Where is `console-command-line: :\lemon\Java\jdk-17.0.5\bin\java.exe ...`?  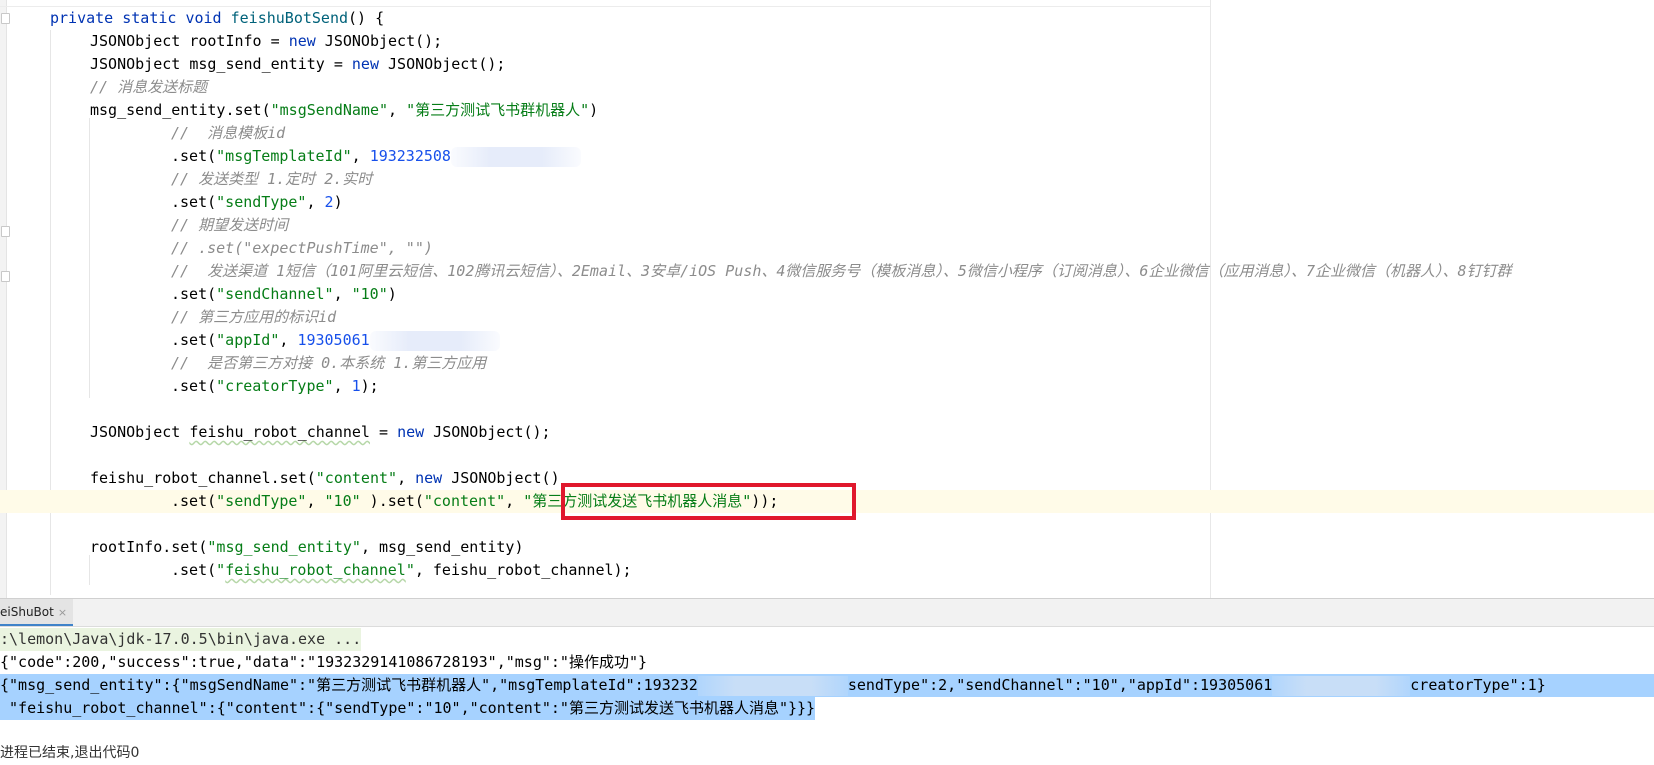
console-command-line: :\lemon\Java\jdk-17.0.5\bin\java.exe ... is located at coordinates (181, 639).